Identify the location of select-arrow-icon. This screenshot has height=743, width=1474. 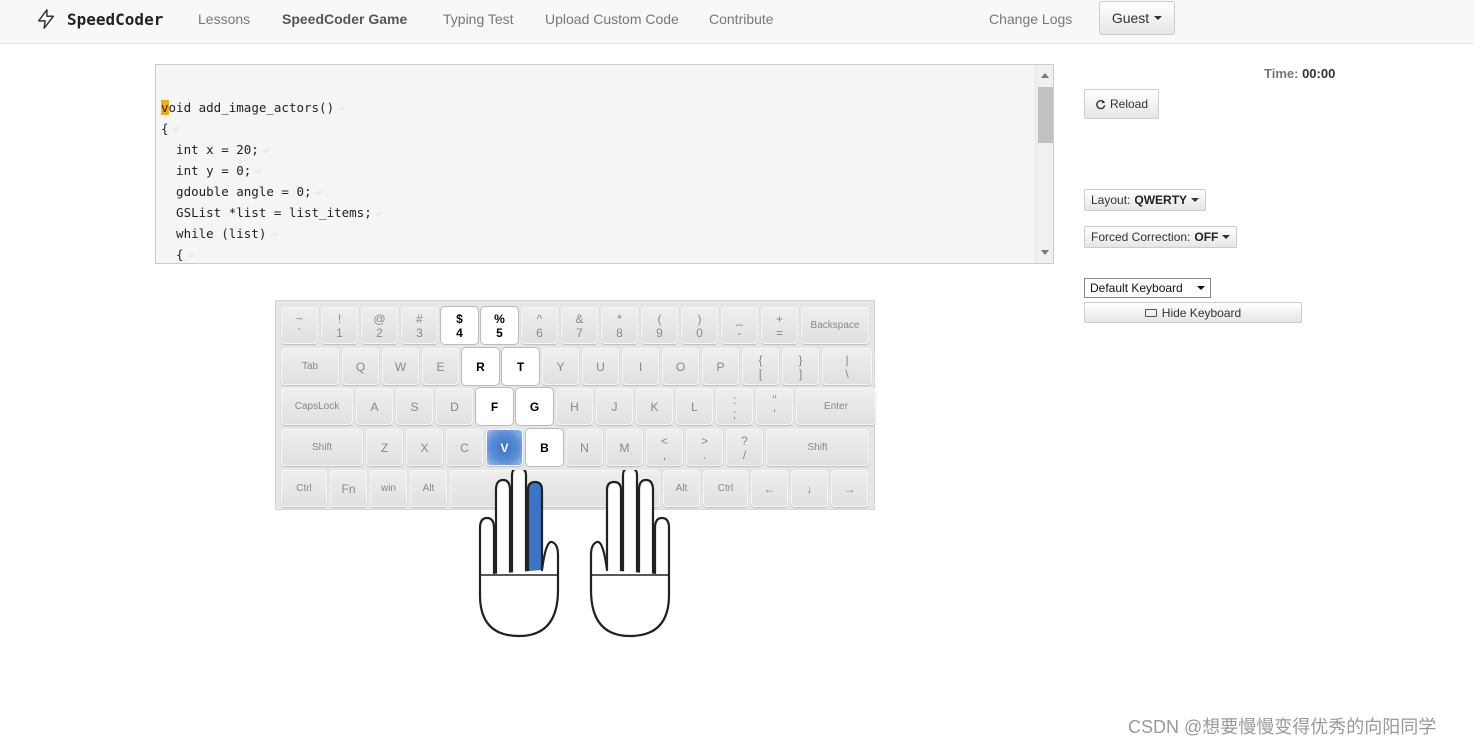
(1201, 288).